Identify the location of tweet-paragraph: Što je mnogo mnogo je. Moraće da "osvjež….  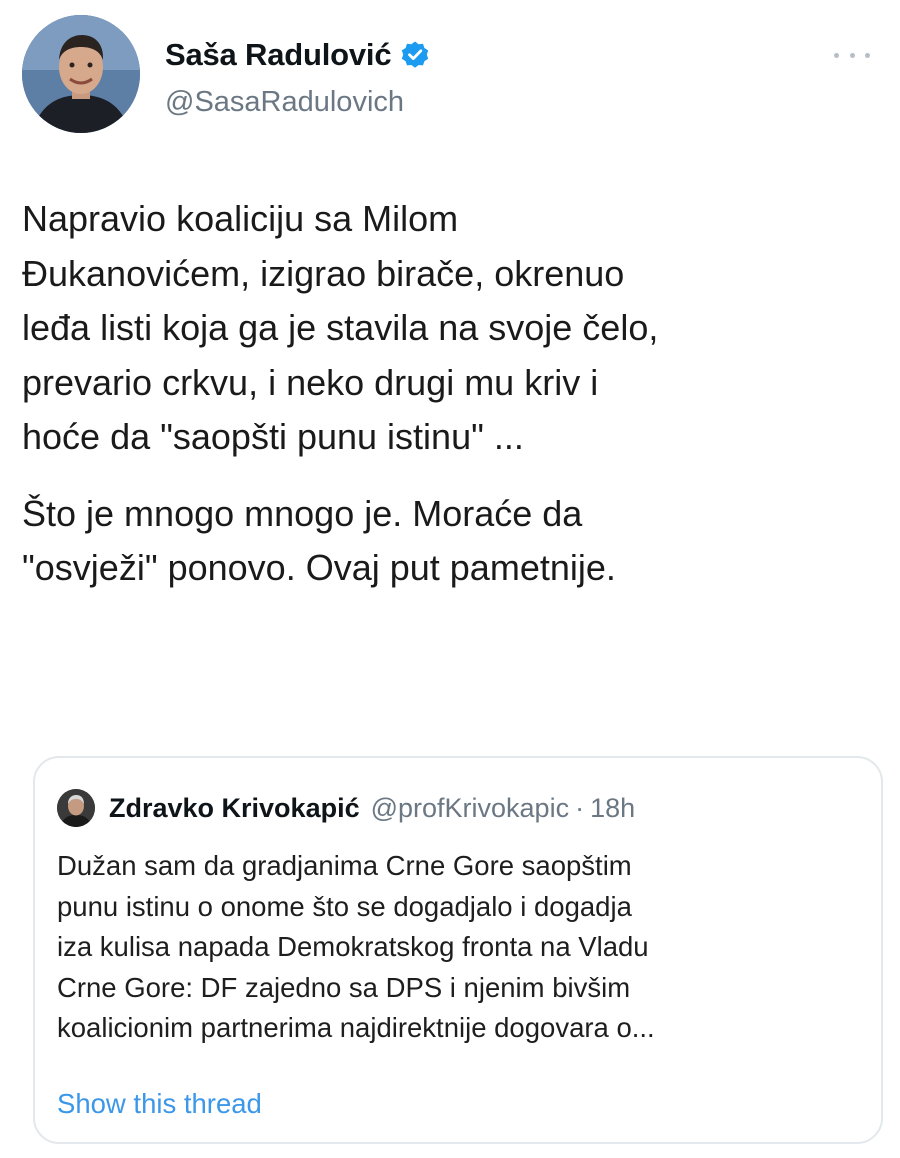
(447, 541).